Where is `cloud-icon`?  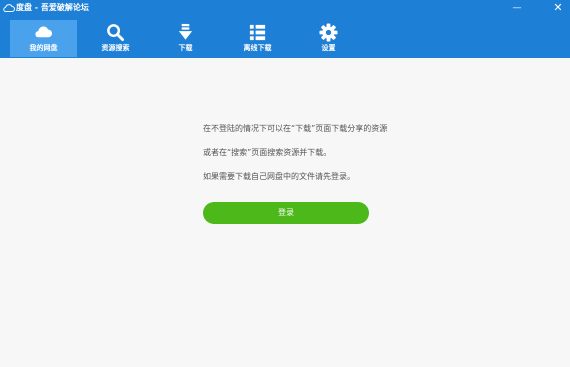 cloud-icon is located at coordinates (44, 32).